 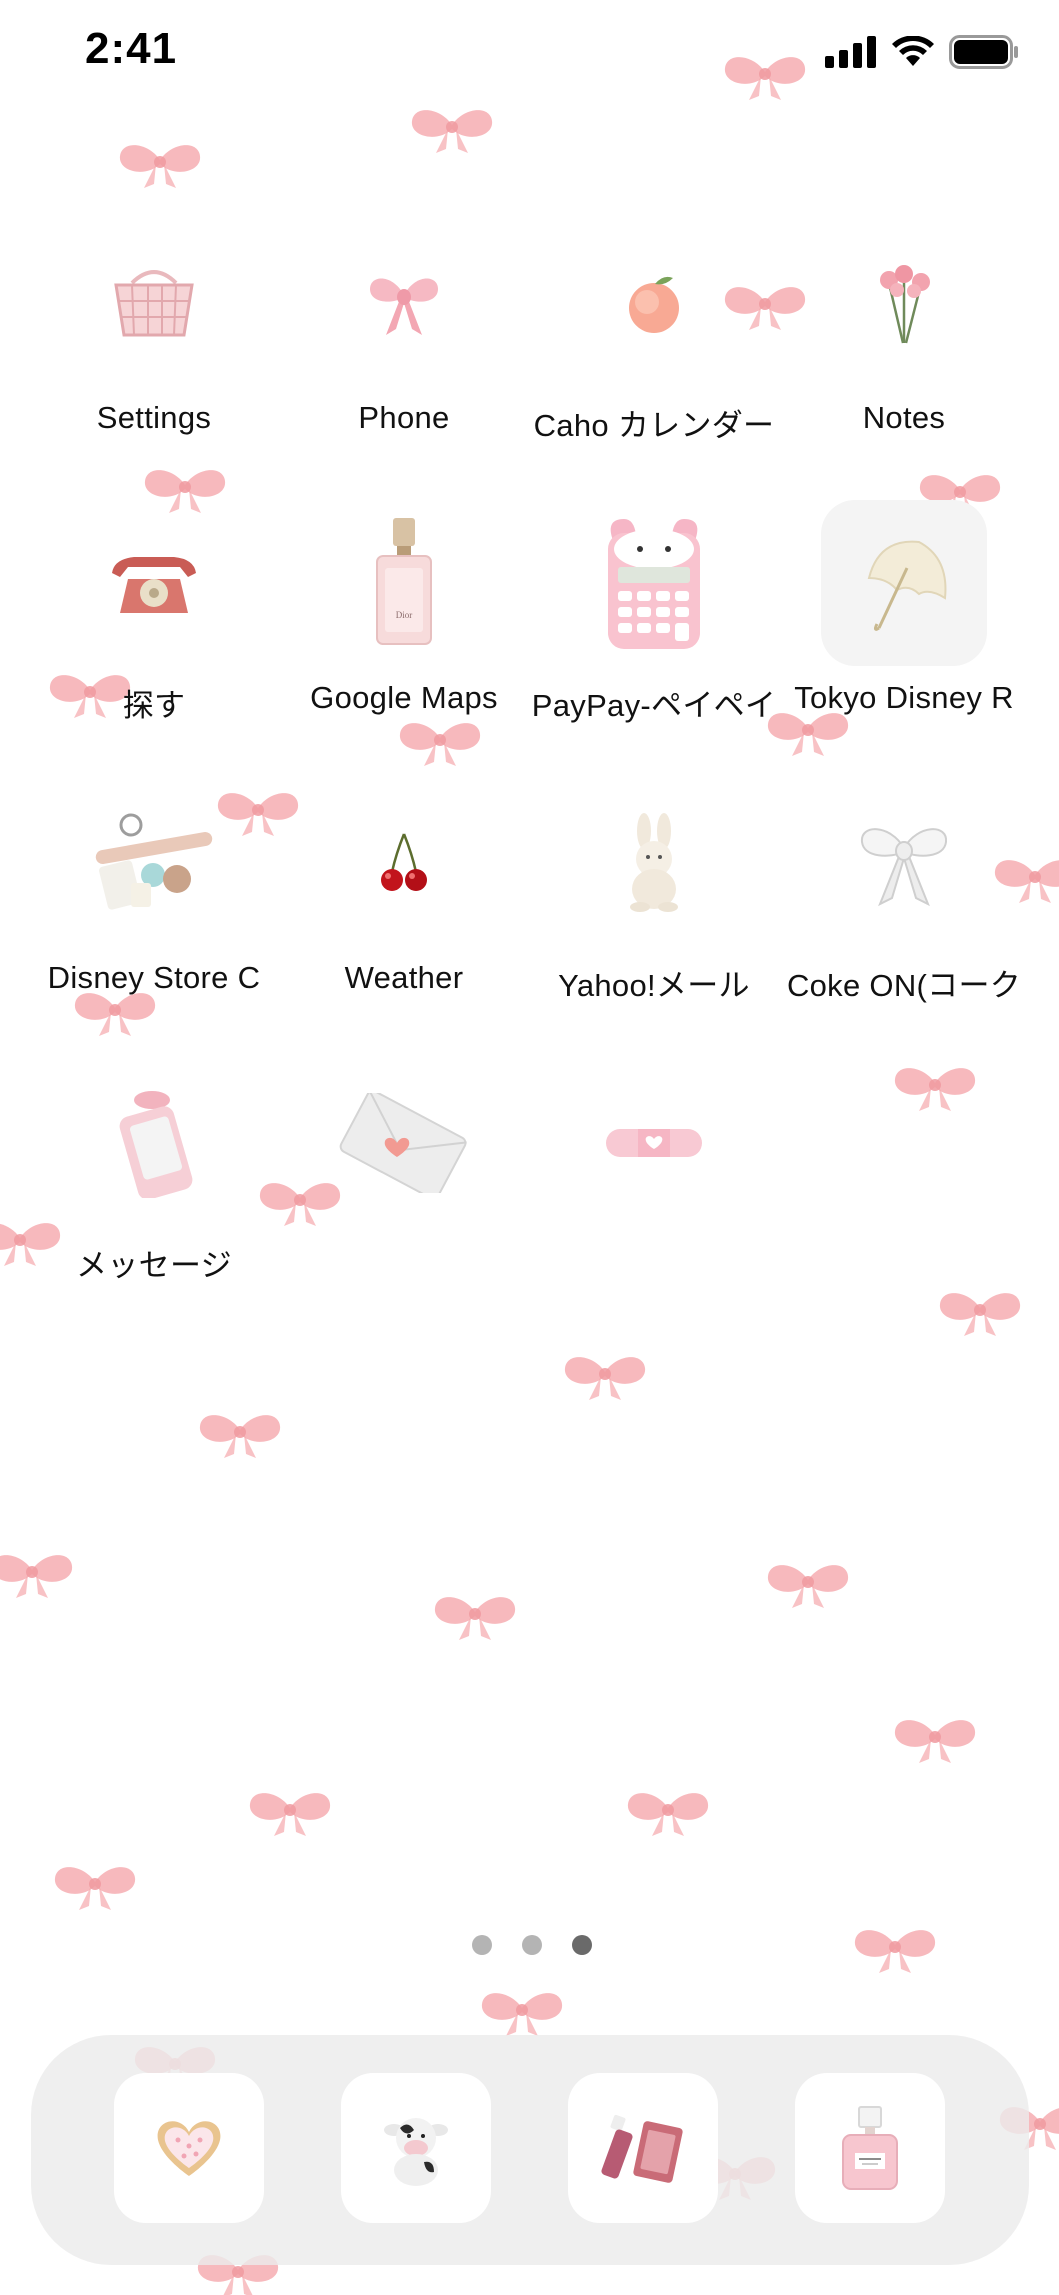 I want to click on app-label: Notes, so click(x=904, y=417).